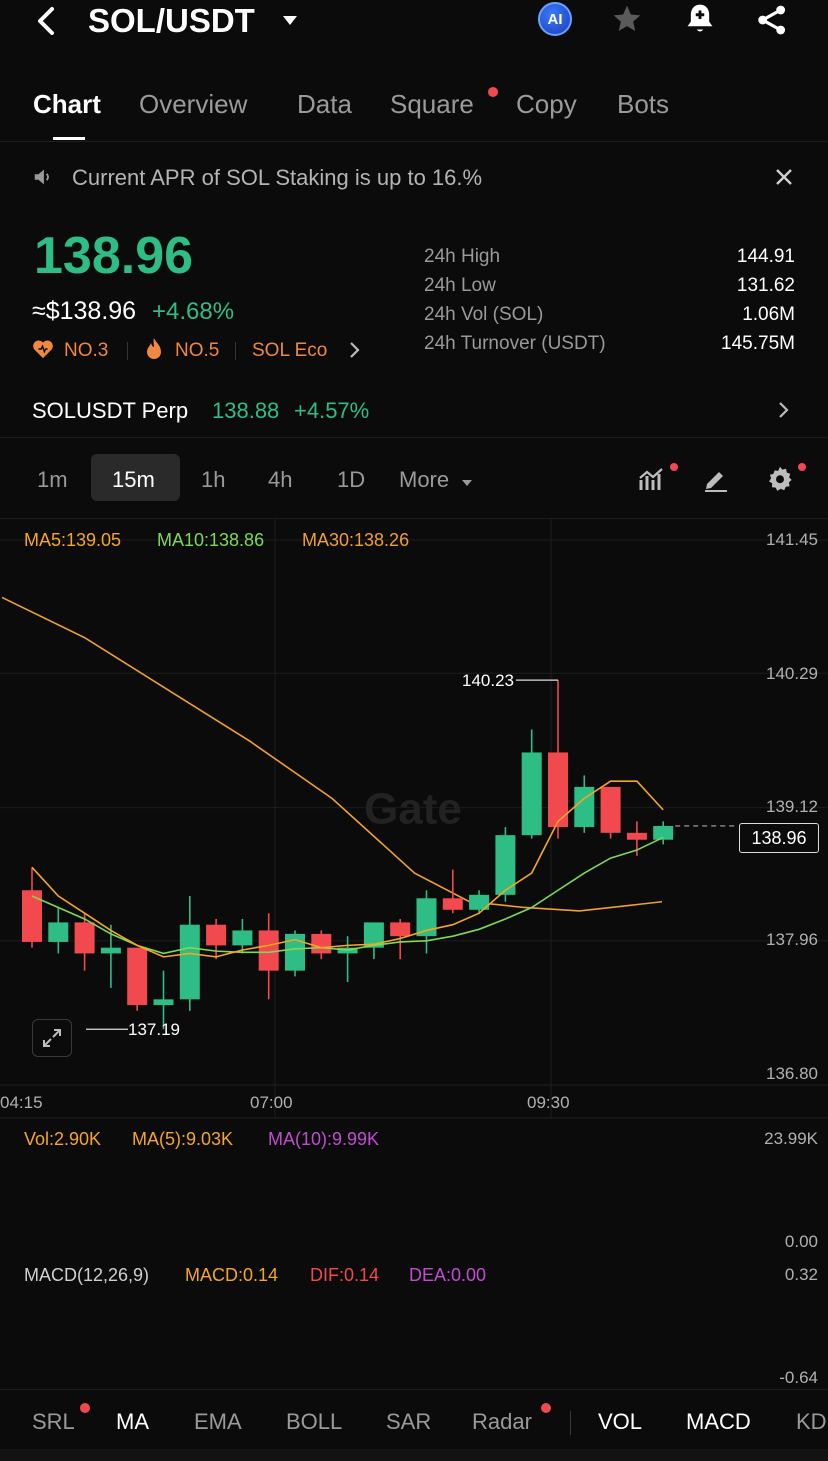 The image size is (828, 1461). What do you see at coordinates (467, 484) in the screenshot?
I see `more-caret-icon` at bounding box center [467, 484].